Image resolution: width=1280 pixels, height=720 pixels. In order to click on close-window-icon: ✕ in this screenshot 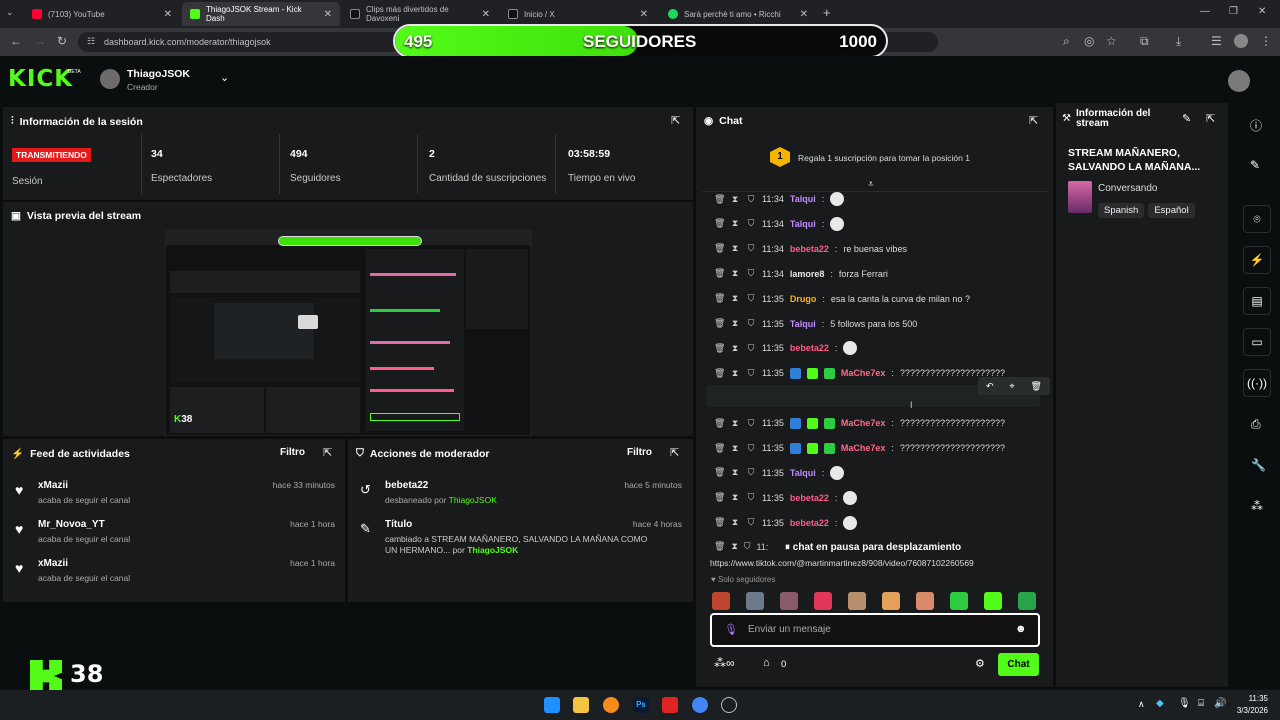, I will do `click(1262, 11)`.